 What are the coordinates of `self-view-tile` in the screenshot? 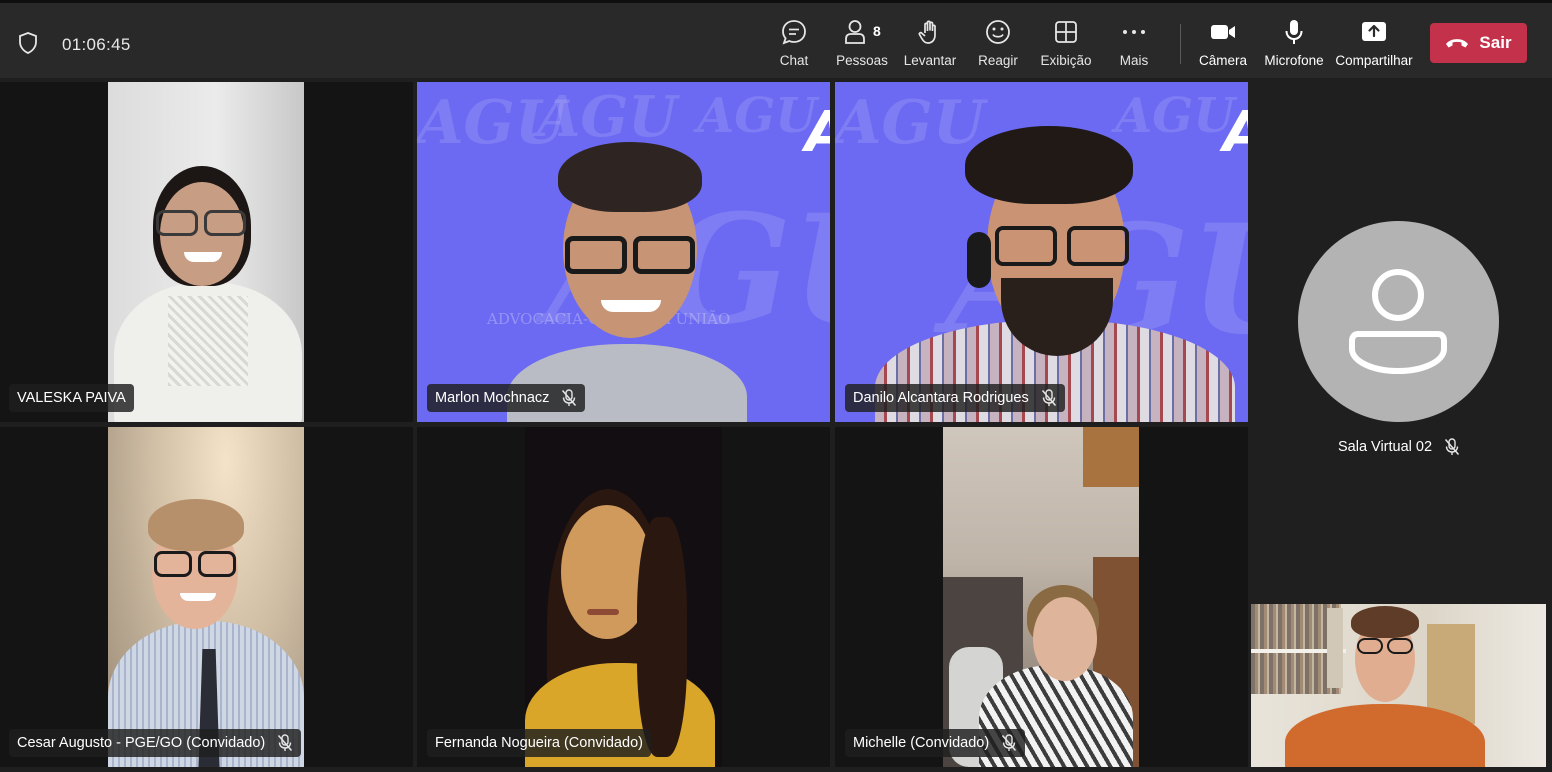 It's located at (1398, 685).